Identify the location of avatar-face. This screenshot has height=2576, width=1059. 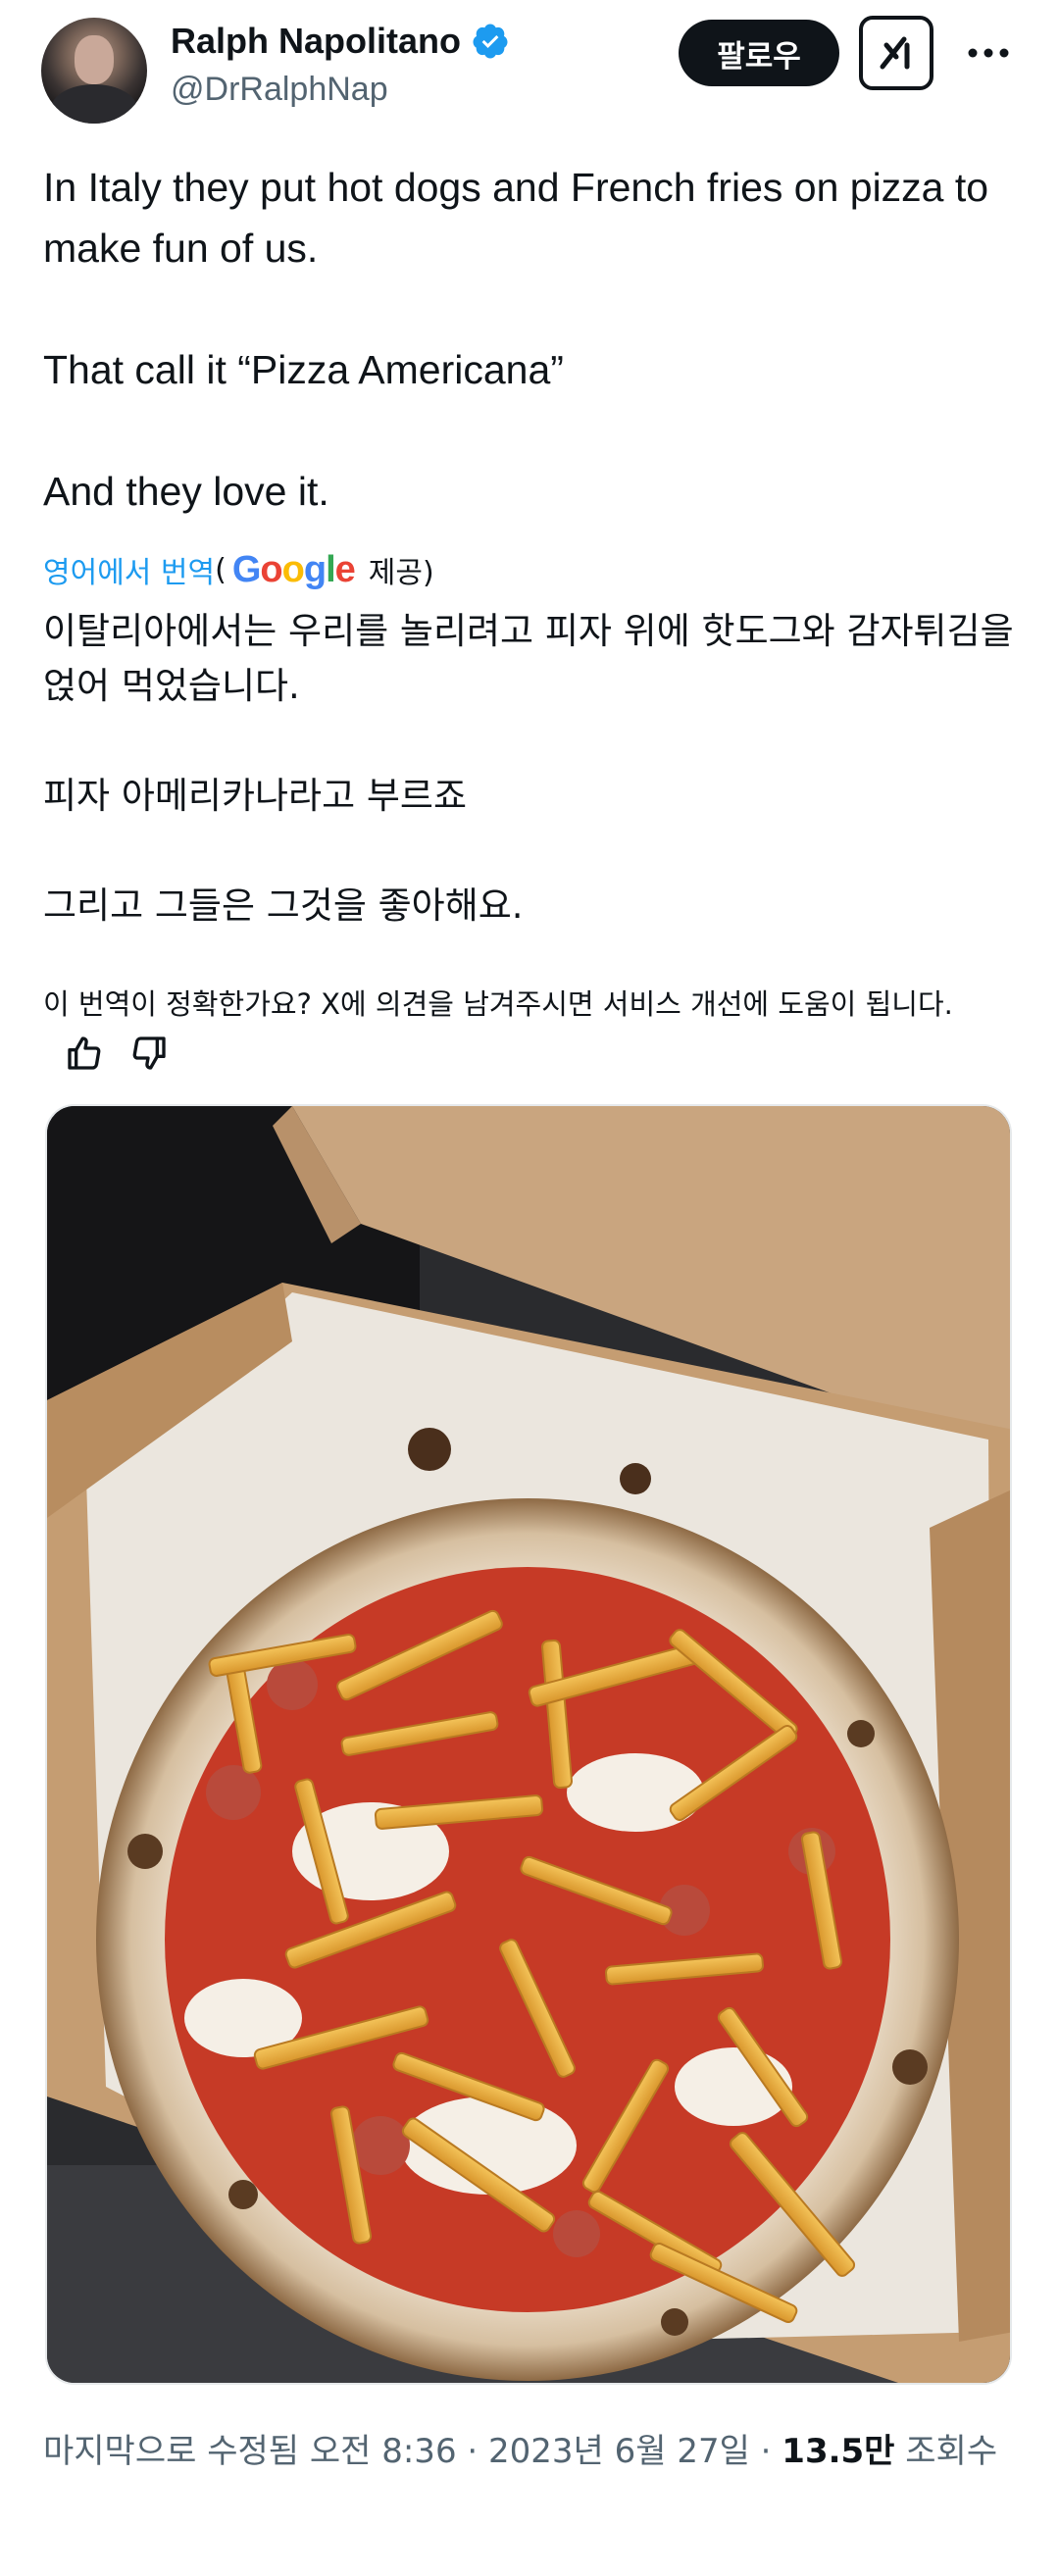
(94, 59).